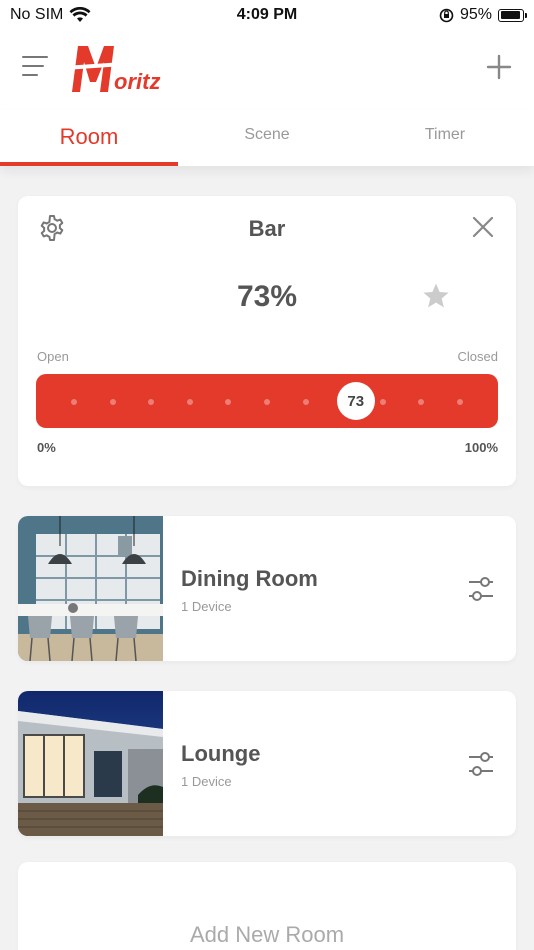 The height and width of the screenshot is (950, 534). I want to click on status-right: 95%, so click(435, 15).